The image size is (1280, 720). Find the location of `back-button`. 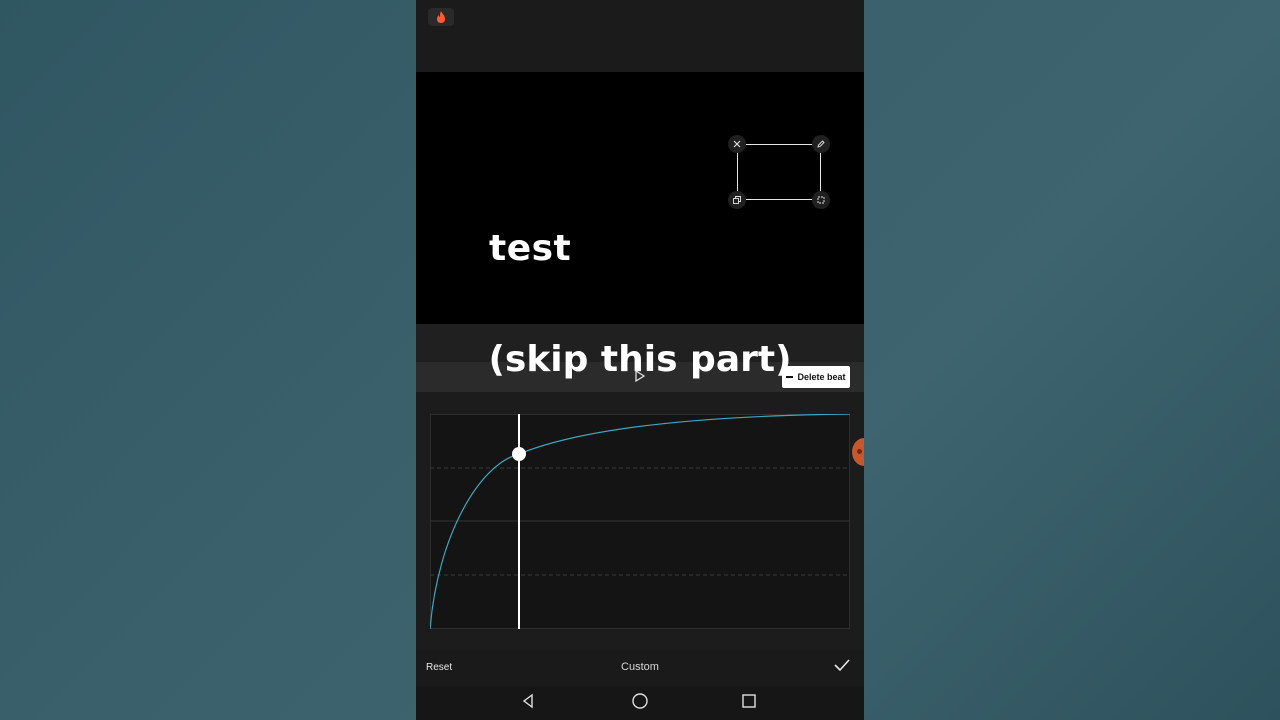

back-button is located at coordinates (528, 702).